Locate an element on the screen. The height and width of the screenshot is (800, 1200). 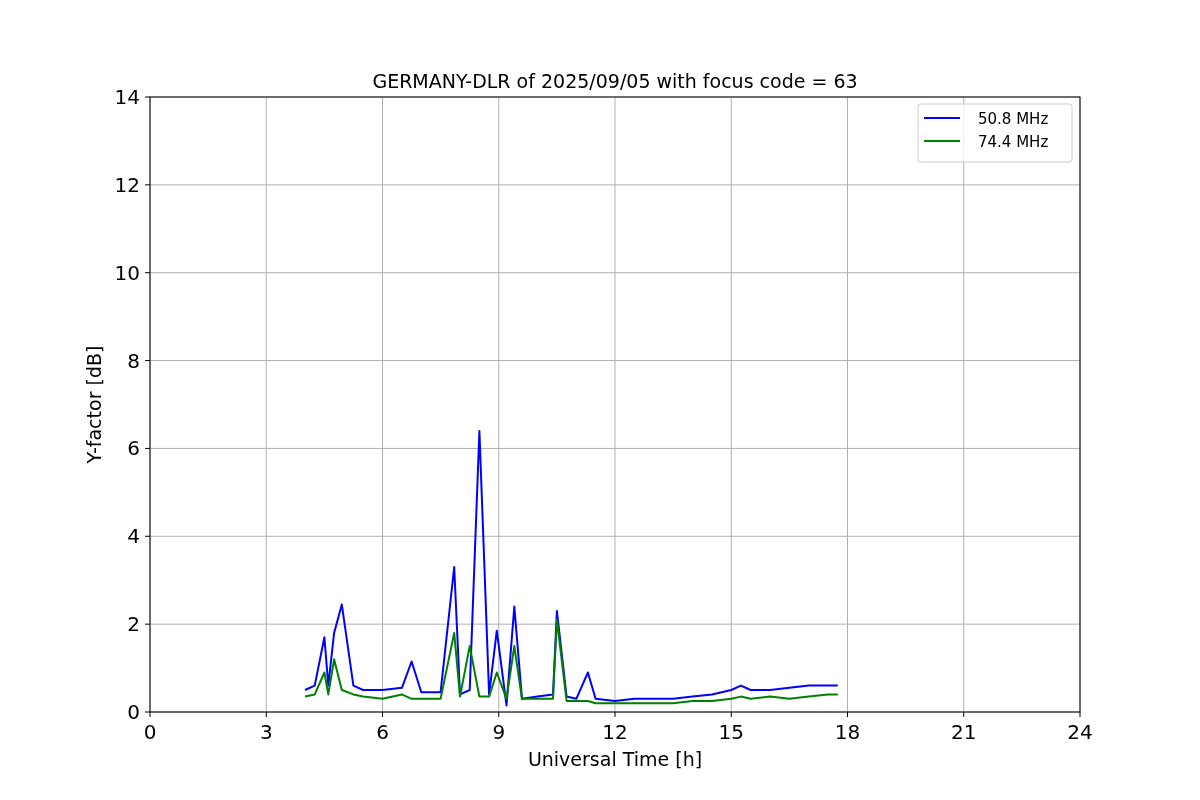
tick-label: 21 is located at coordinates (964, 732).